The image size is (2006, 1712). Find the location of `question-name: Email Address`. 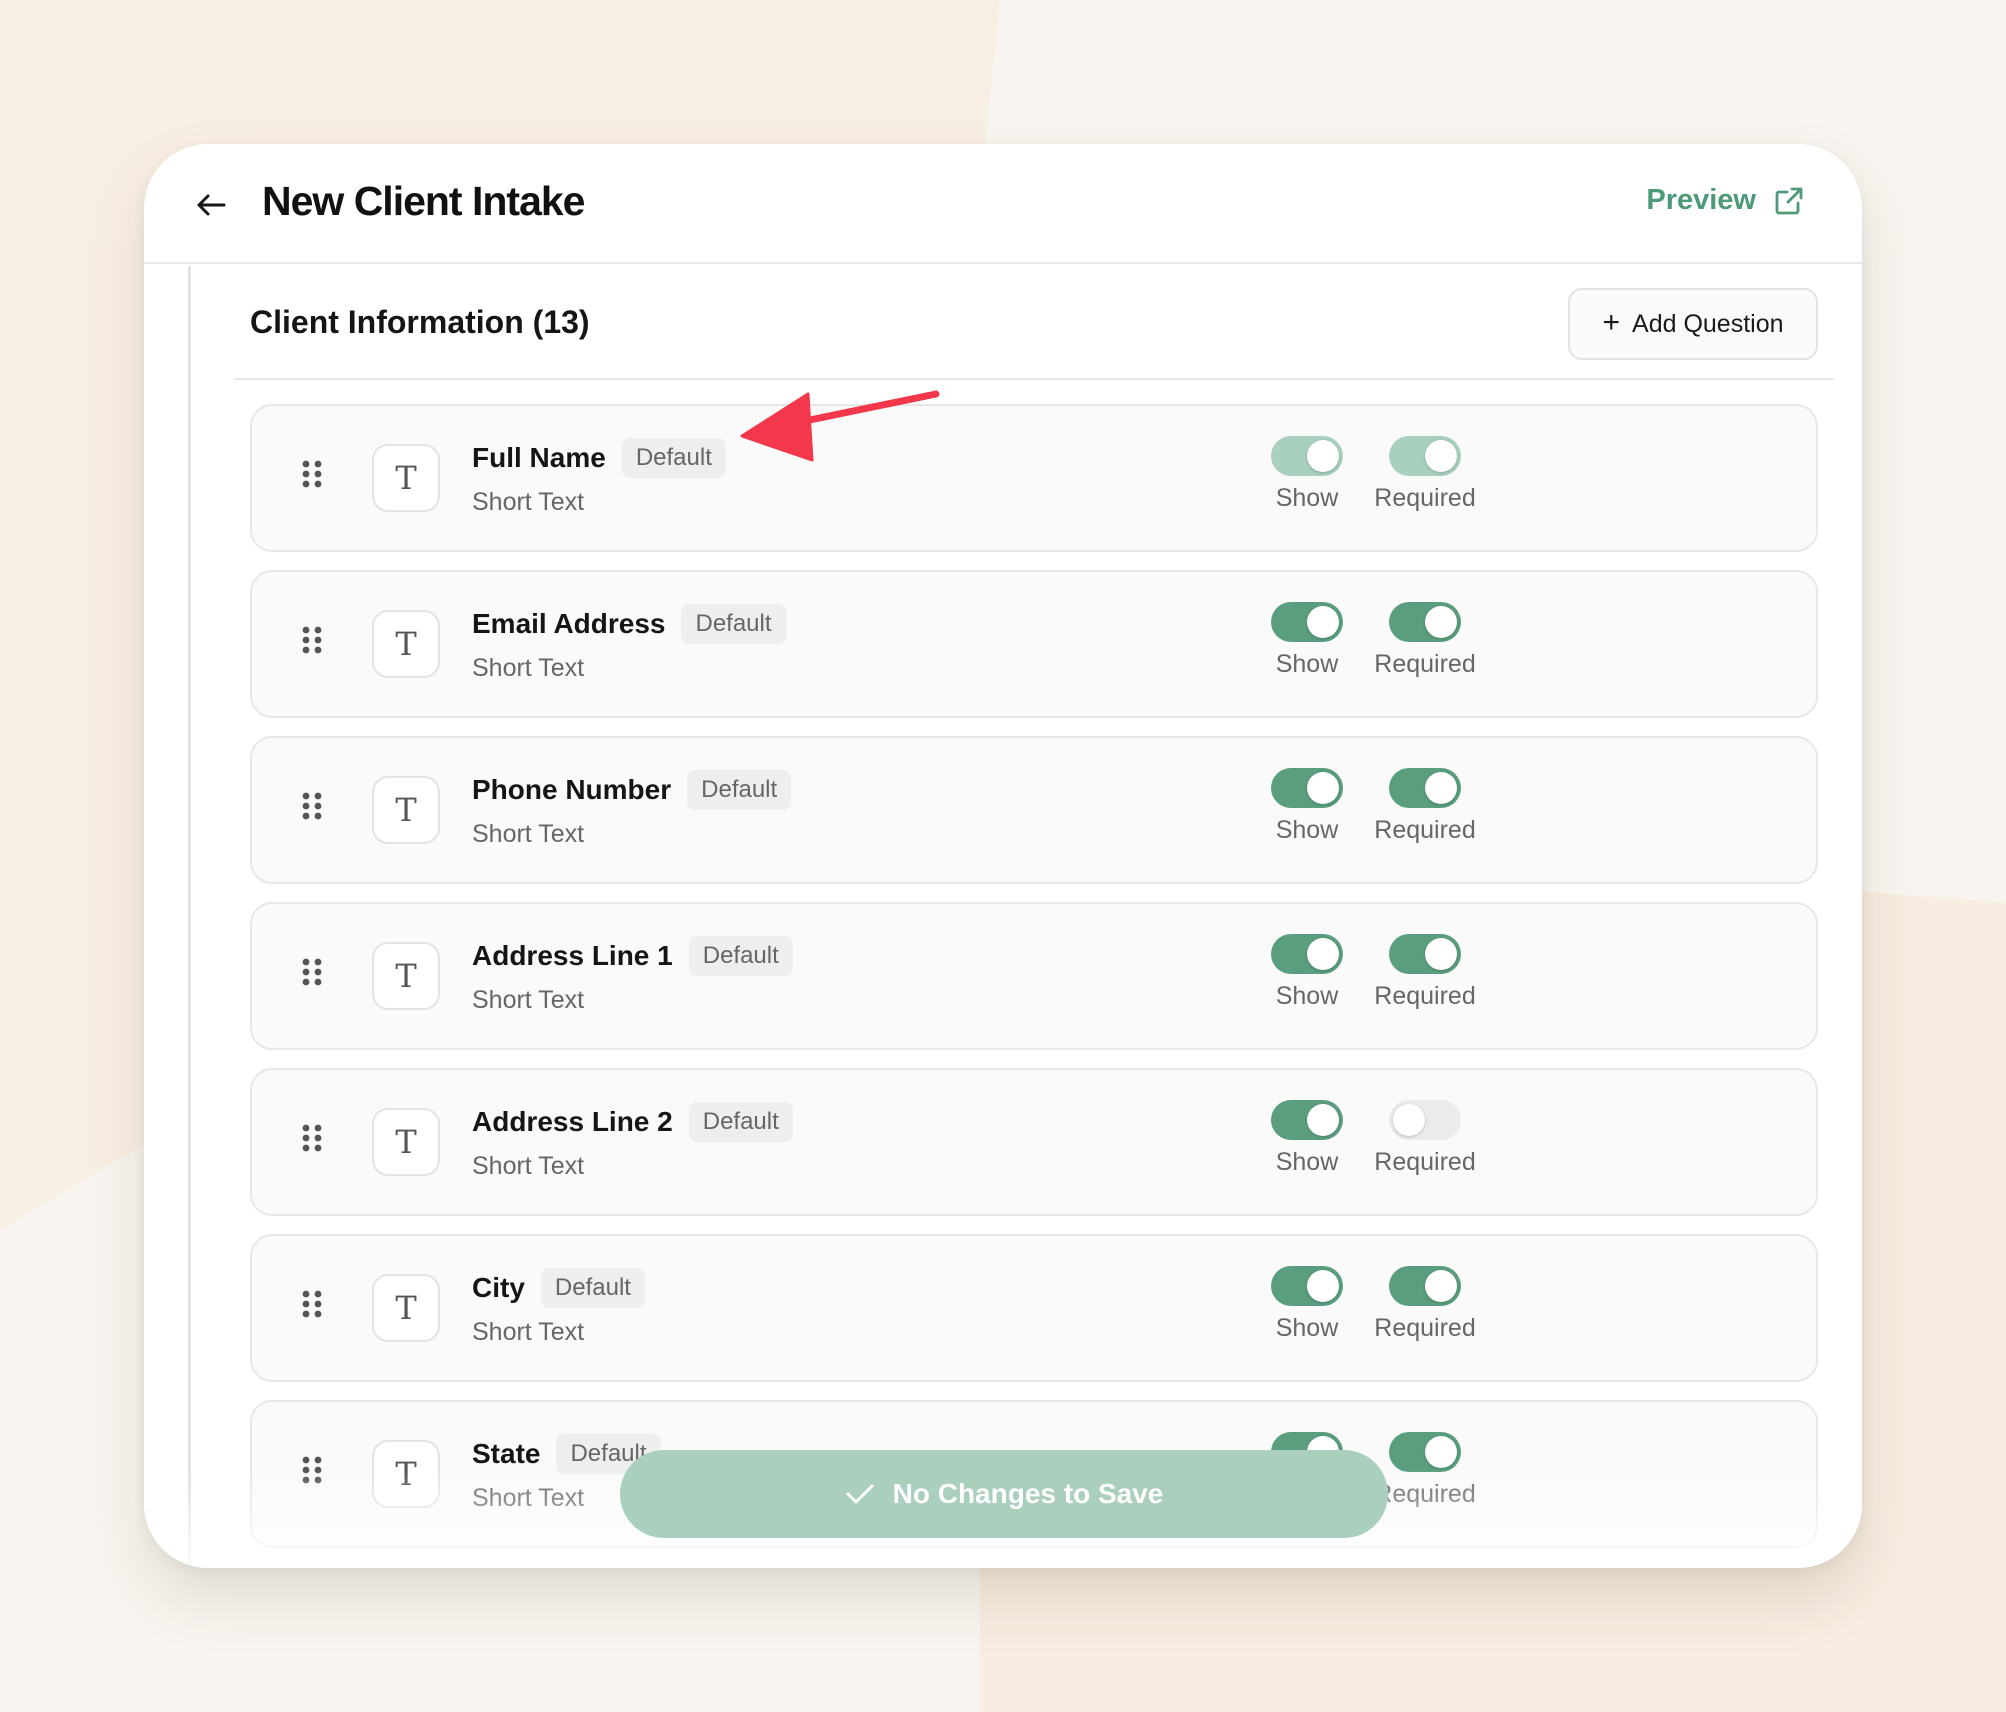

question-name: Email Address is located at coordinates (569, 623).